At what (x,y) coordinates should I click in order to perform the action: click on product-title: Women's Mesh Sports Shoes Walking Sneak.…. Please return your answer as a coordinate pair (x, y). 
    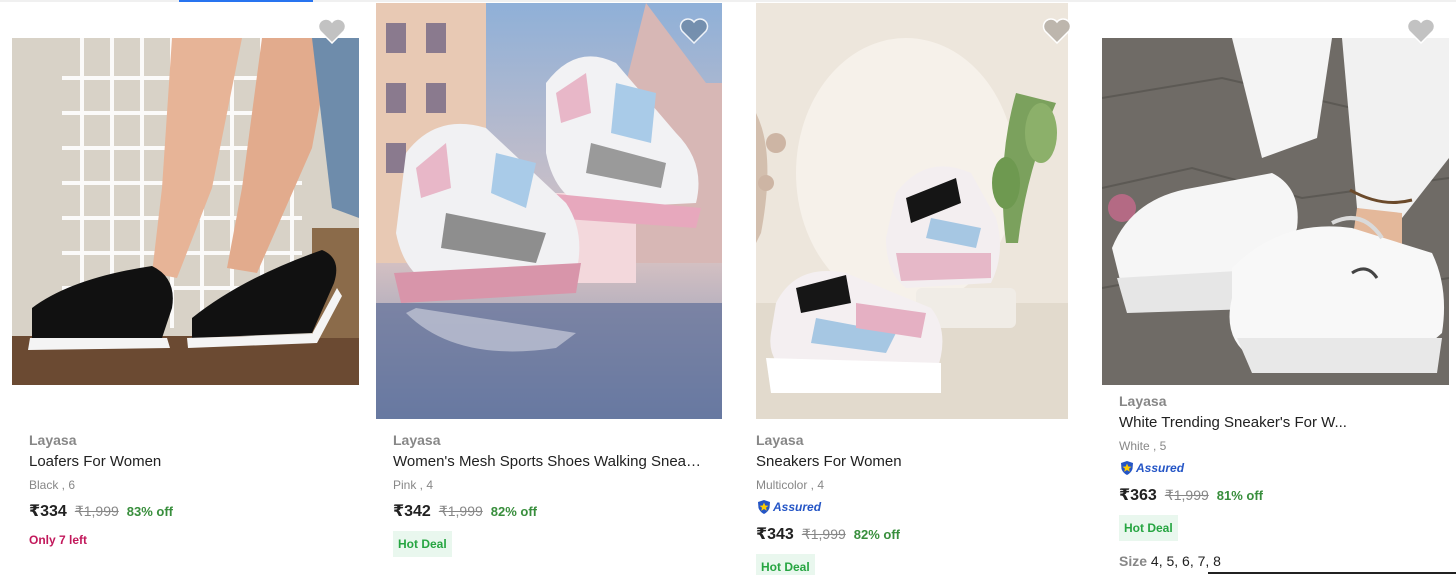
    Looking at the image, I should click on (548, 462).